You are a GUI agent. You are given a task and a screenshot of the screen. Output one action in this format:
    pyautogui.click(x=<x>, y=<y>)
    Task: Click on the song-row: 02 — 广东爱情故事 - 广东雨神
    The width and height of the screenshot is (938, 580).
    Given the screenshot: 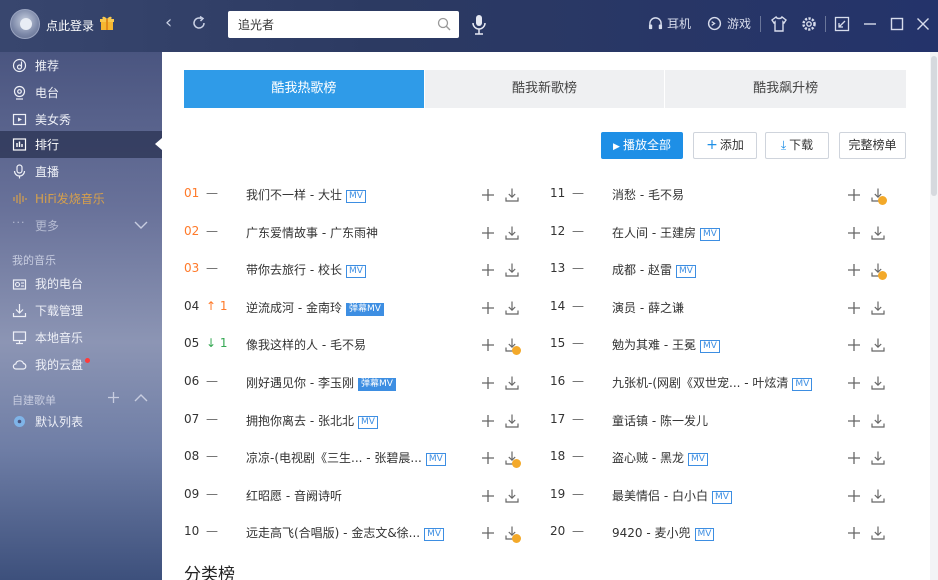 What is the action you would take?
    pyautogui.click(x=351, y=234)
    